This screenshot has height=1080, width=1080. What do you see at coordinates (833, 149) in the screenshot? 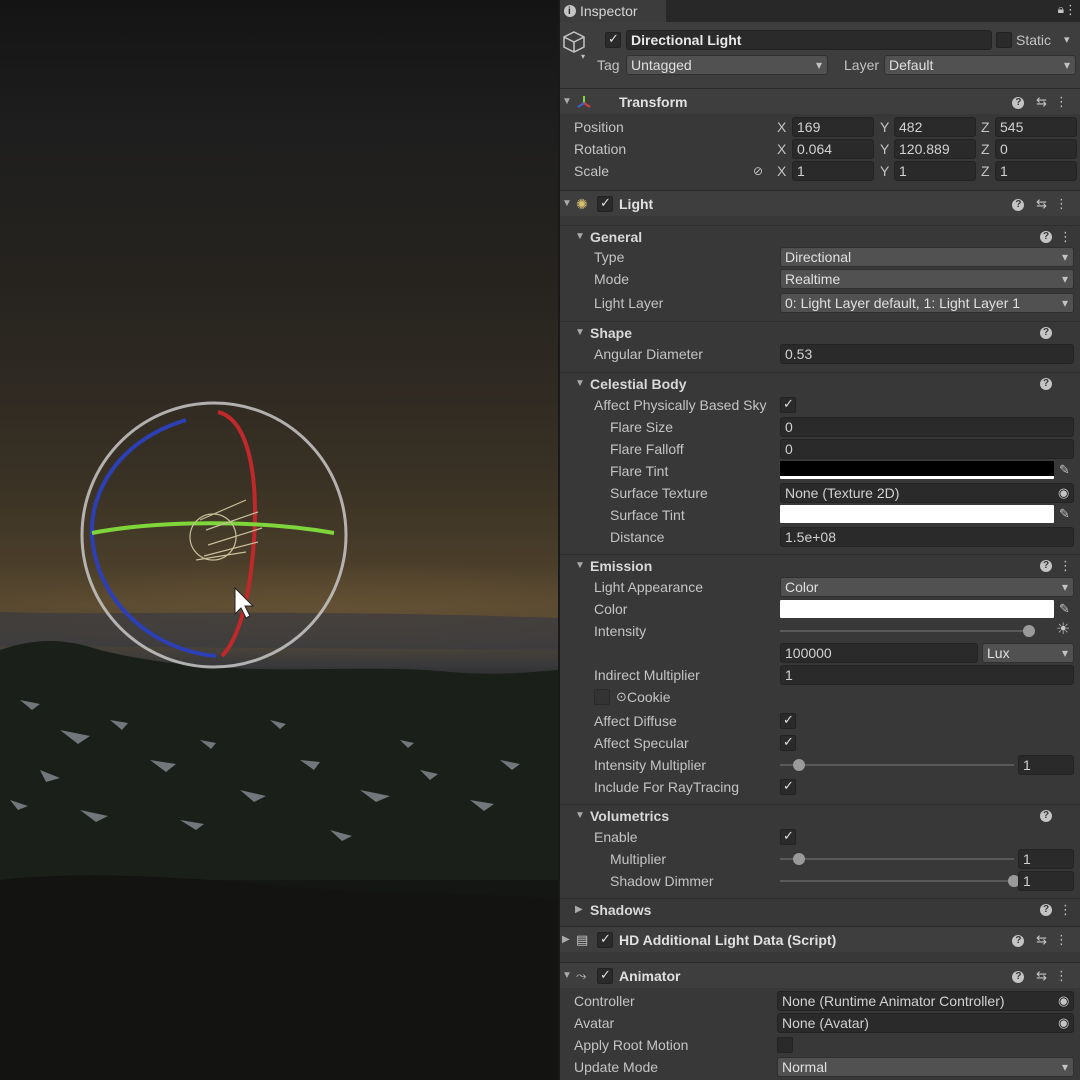
I see `rotation-x-field: 0.064` at bounding box center [833, 149].